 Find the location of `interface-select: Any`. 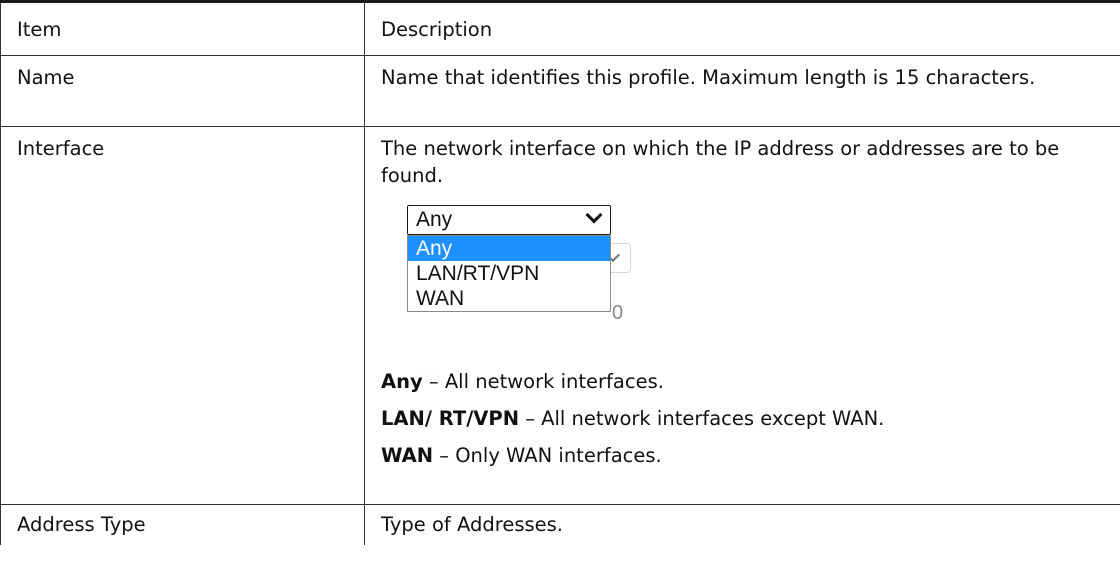

interface-select: Any is located at coordinates (509, 220).